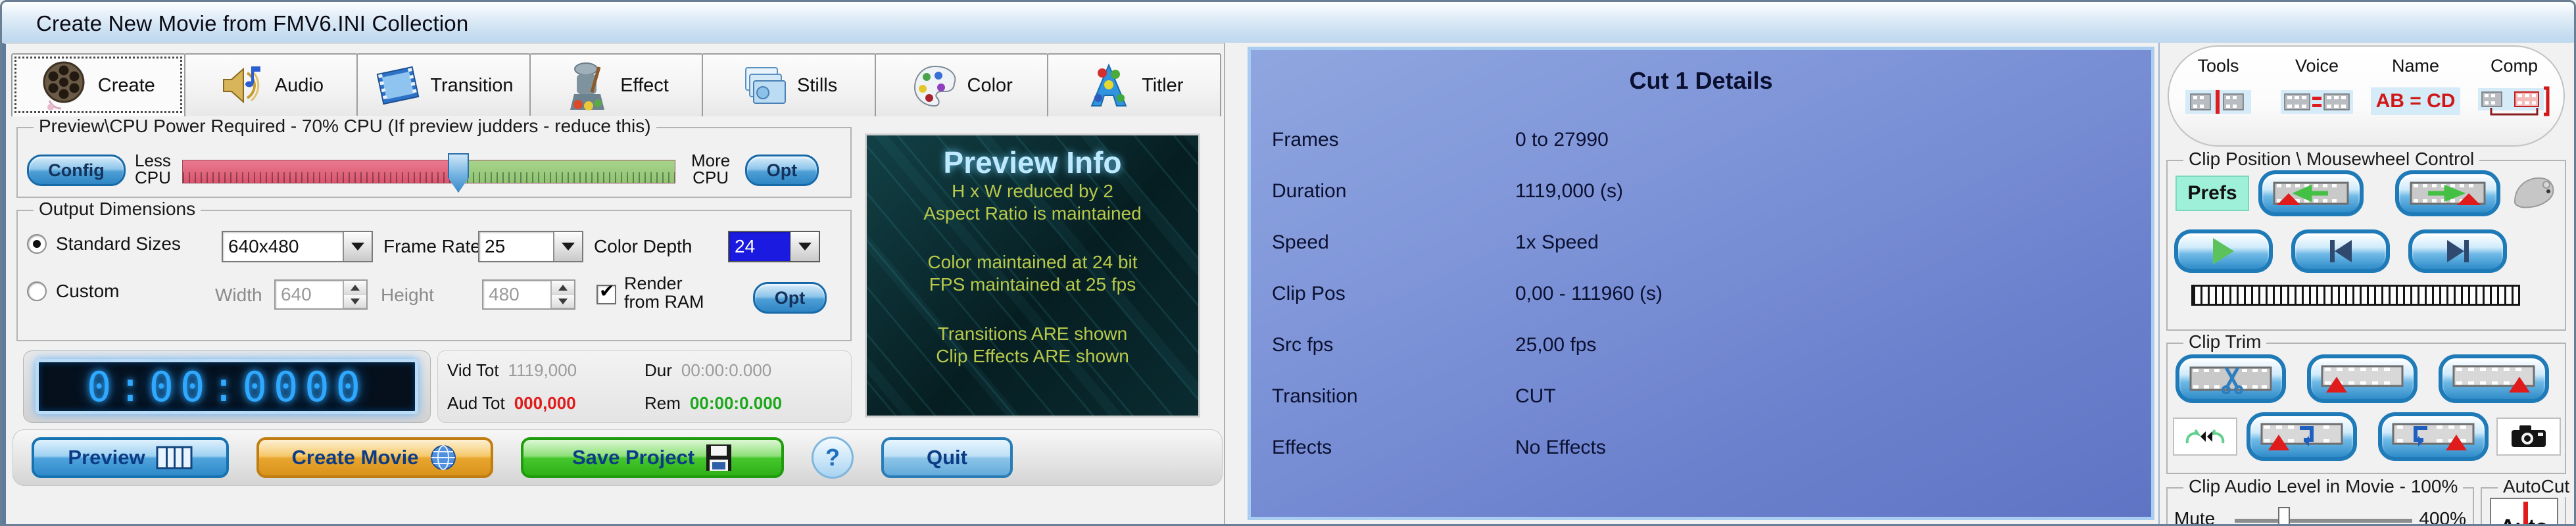 The height and width of the screenshot is (526, 2576). What do you see at coordinates (2528, 437) in the screenshot?
I see `snapshot-button` at bounding box center [2528, 437].